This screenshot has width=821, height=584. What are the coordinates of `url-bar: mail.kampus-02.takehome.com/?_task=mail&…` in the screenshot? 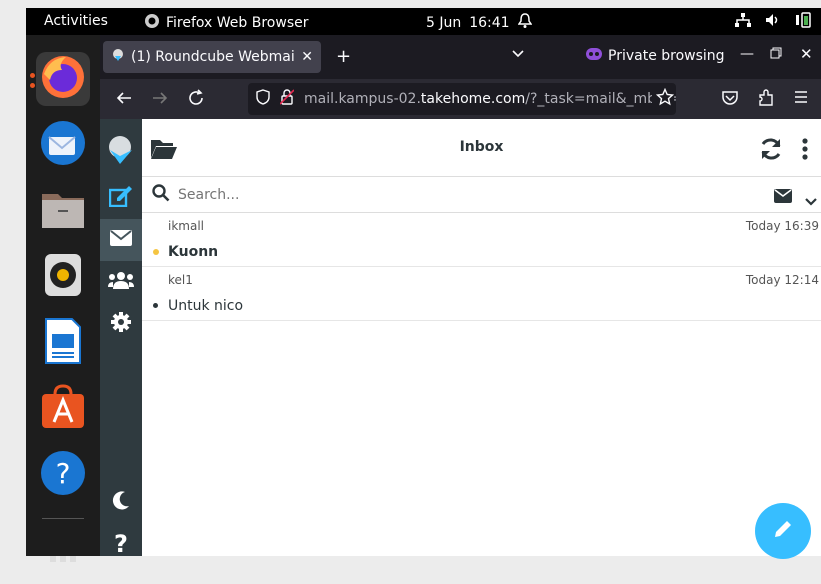 It's located at (462, 99).